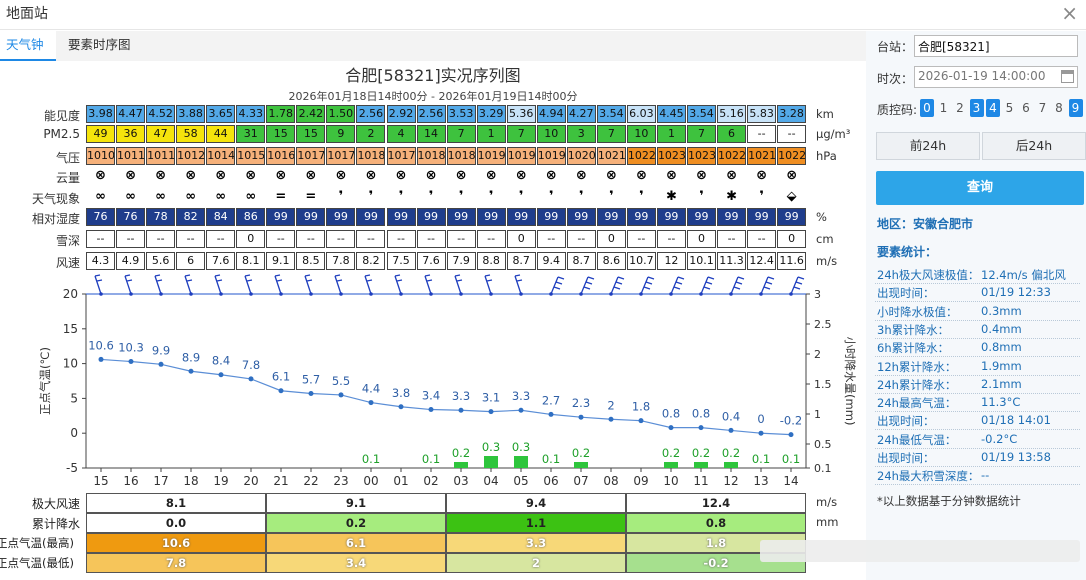  What do you see at coordinates (491, 447) in the screenshot?
I see `precip-label: 0.3` at bounding box center [491, 447].